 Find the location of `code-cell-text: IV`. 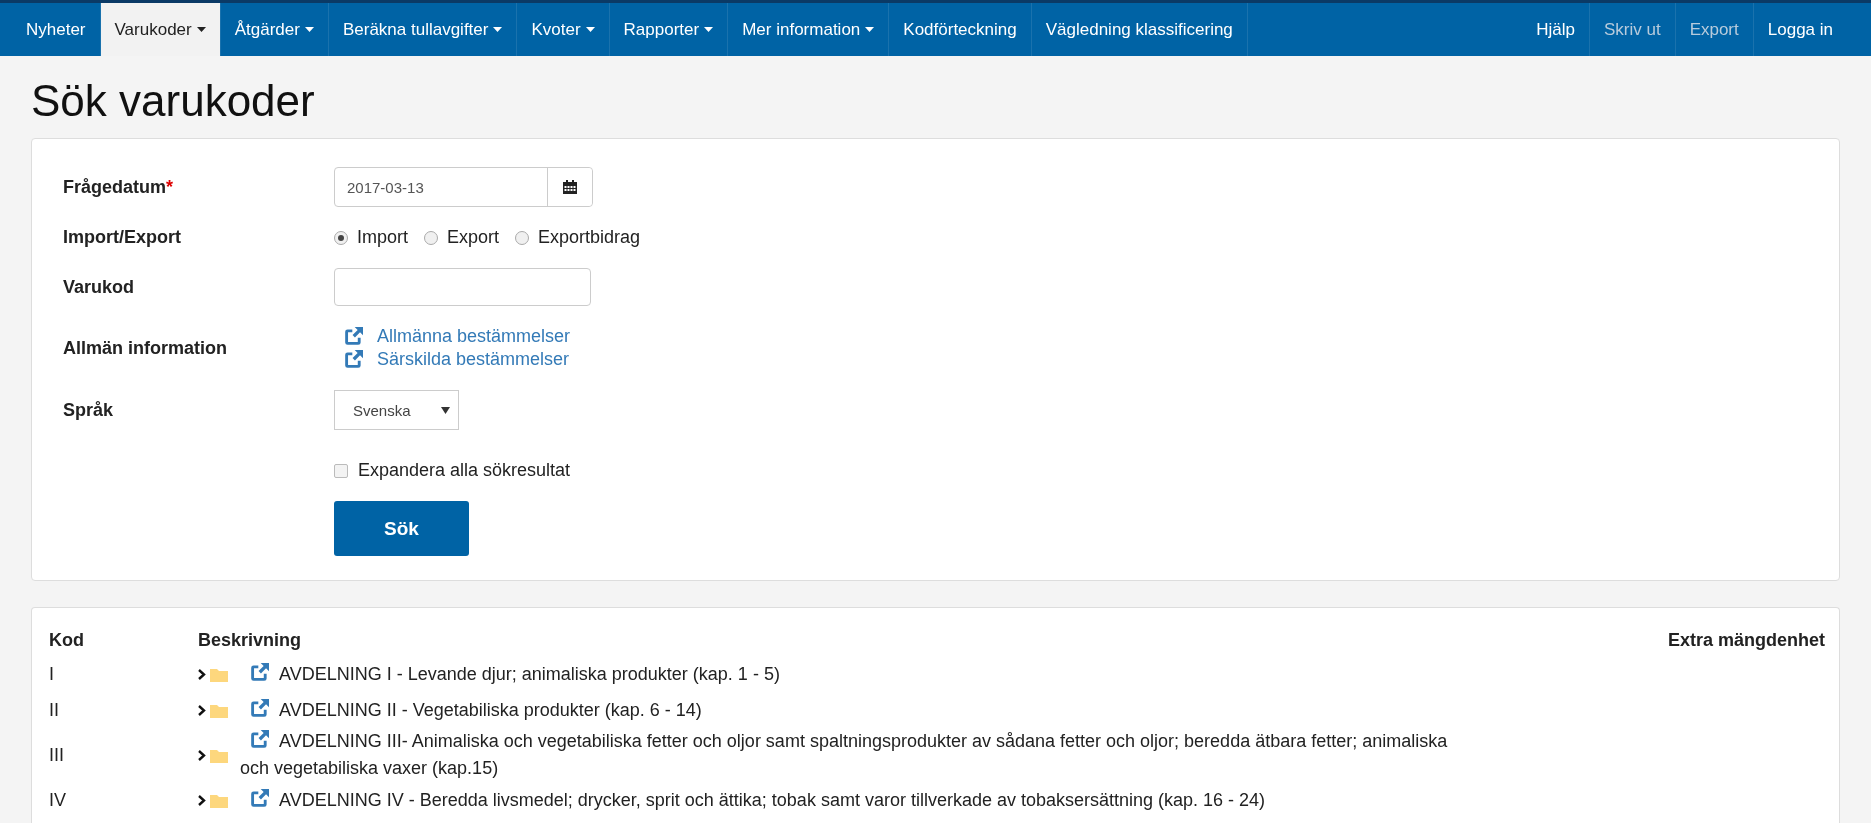

code-cell-text: IV is located at coordinates (58, 800).